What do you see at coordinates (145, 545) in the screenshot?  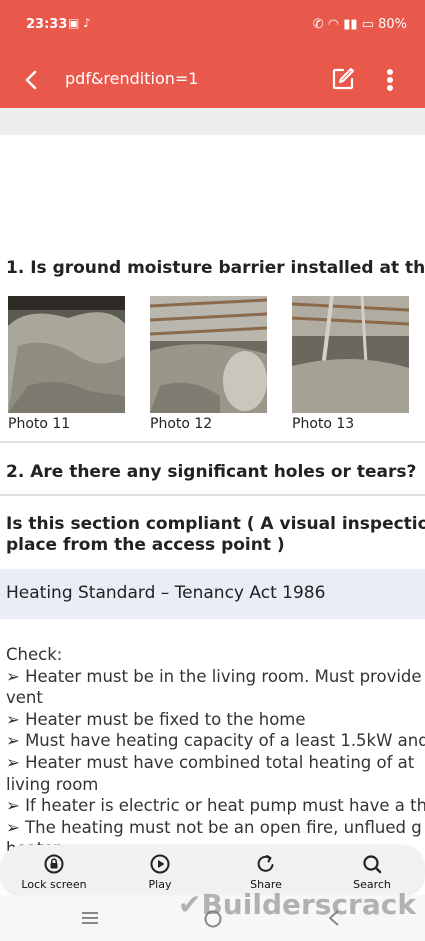 I see `question-3-line: place from the access point )` at bounding box center [145, 545].